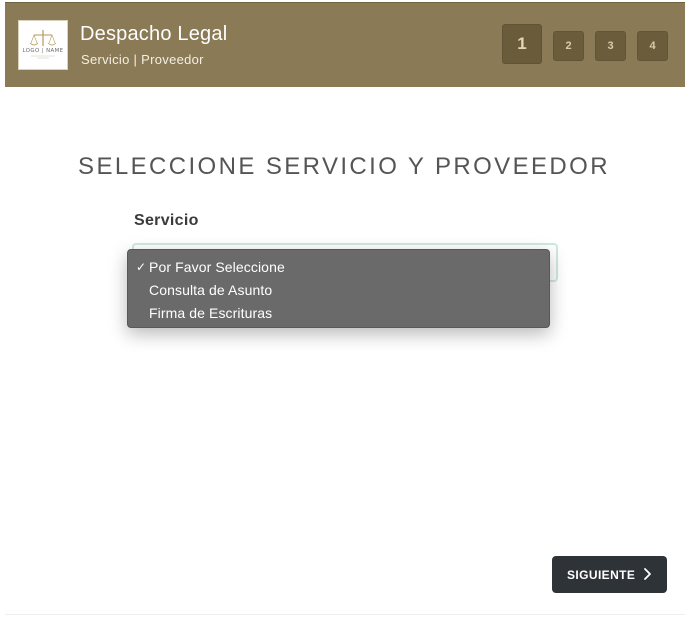 This screenshot has height=617, width=690. I want to click on option-firma-de-escrituras: Firma de Escrituras, so click(338, 313).